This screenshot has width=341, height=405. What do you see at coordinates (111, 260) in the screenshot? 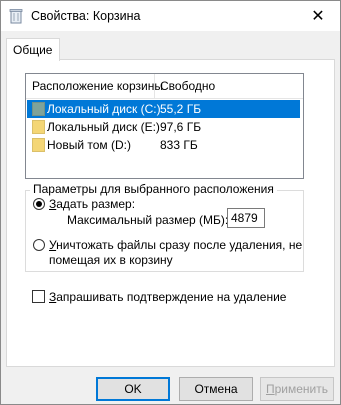
I see `delete-immediately-label-line2: помещая их в корзину` at bounding box center [111, 260].